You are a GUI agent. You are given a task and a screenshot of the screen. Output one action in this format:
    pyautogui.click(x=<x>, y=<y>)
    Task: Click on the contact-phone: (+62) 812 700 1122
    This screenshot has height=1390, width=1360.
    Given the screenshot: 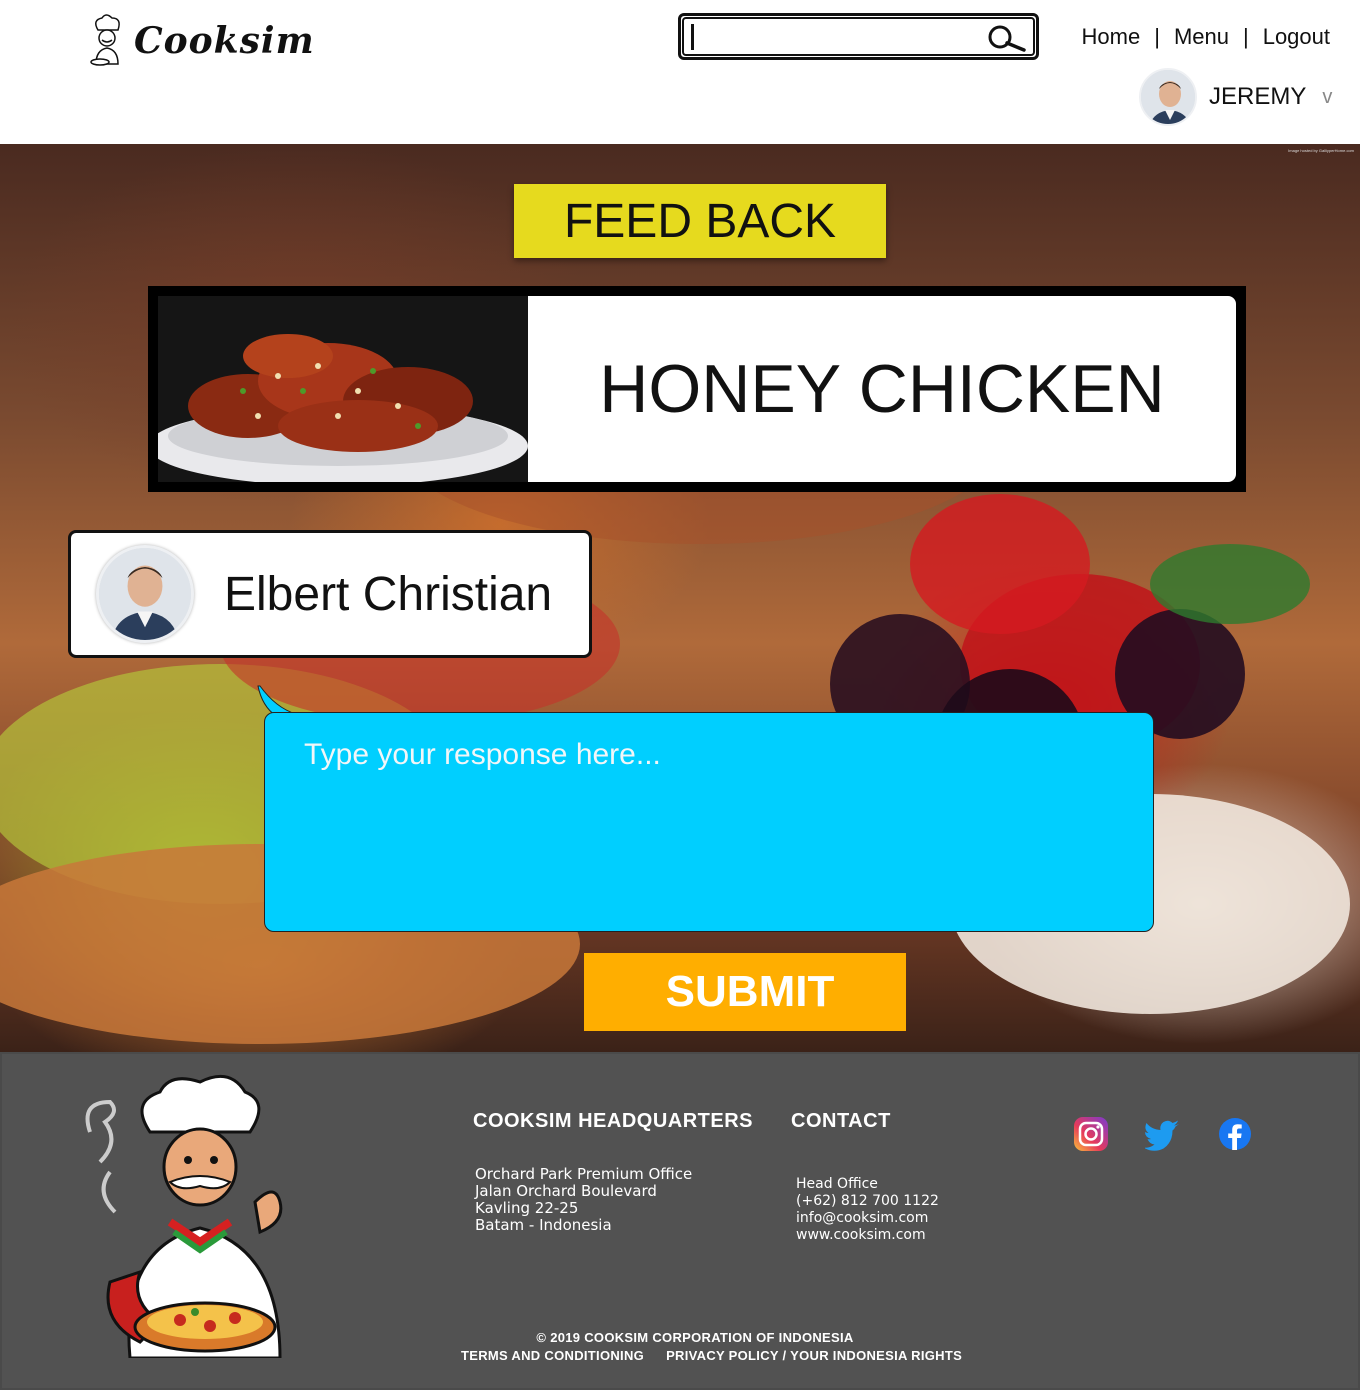 What is the action you would take?
    pyautogui.click(x=867, y=1201)
    